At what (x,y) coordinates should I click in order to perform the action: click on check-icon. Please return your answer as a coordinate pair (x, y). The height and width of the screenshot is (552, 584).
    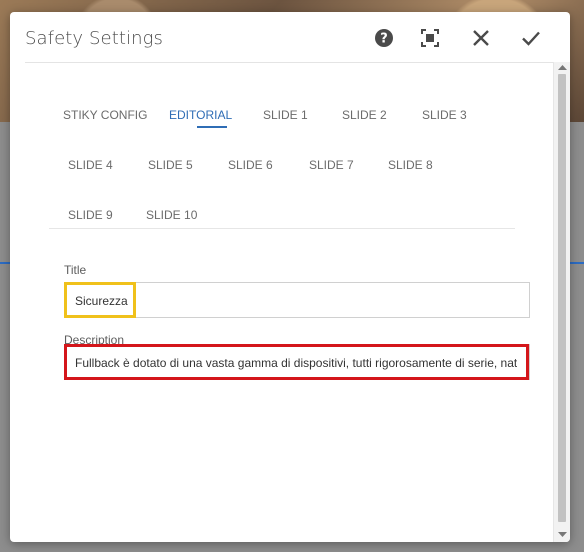
    Looking at the image, I should click on (531, 38).